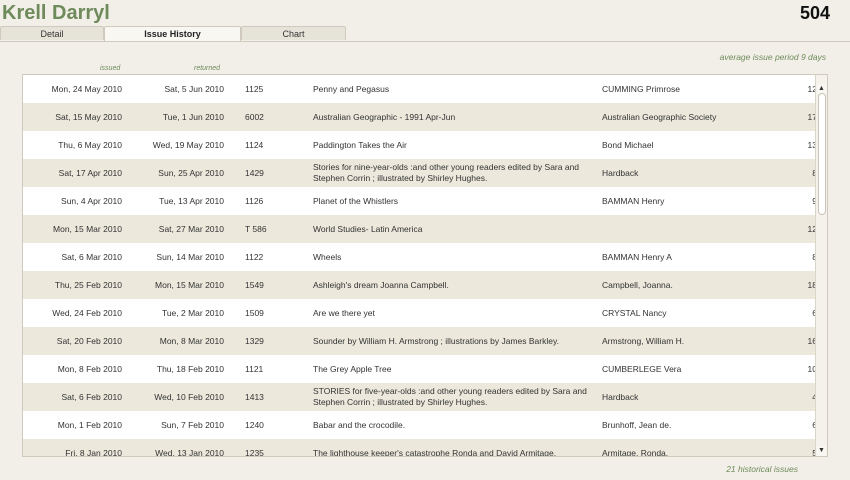  What do you see at coordinates (191, 201) in the screenshot?
I see `returned-date: Tue, 13 Apr 2010` at bounding box center [191, 201].